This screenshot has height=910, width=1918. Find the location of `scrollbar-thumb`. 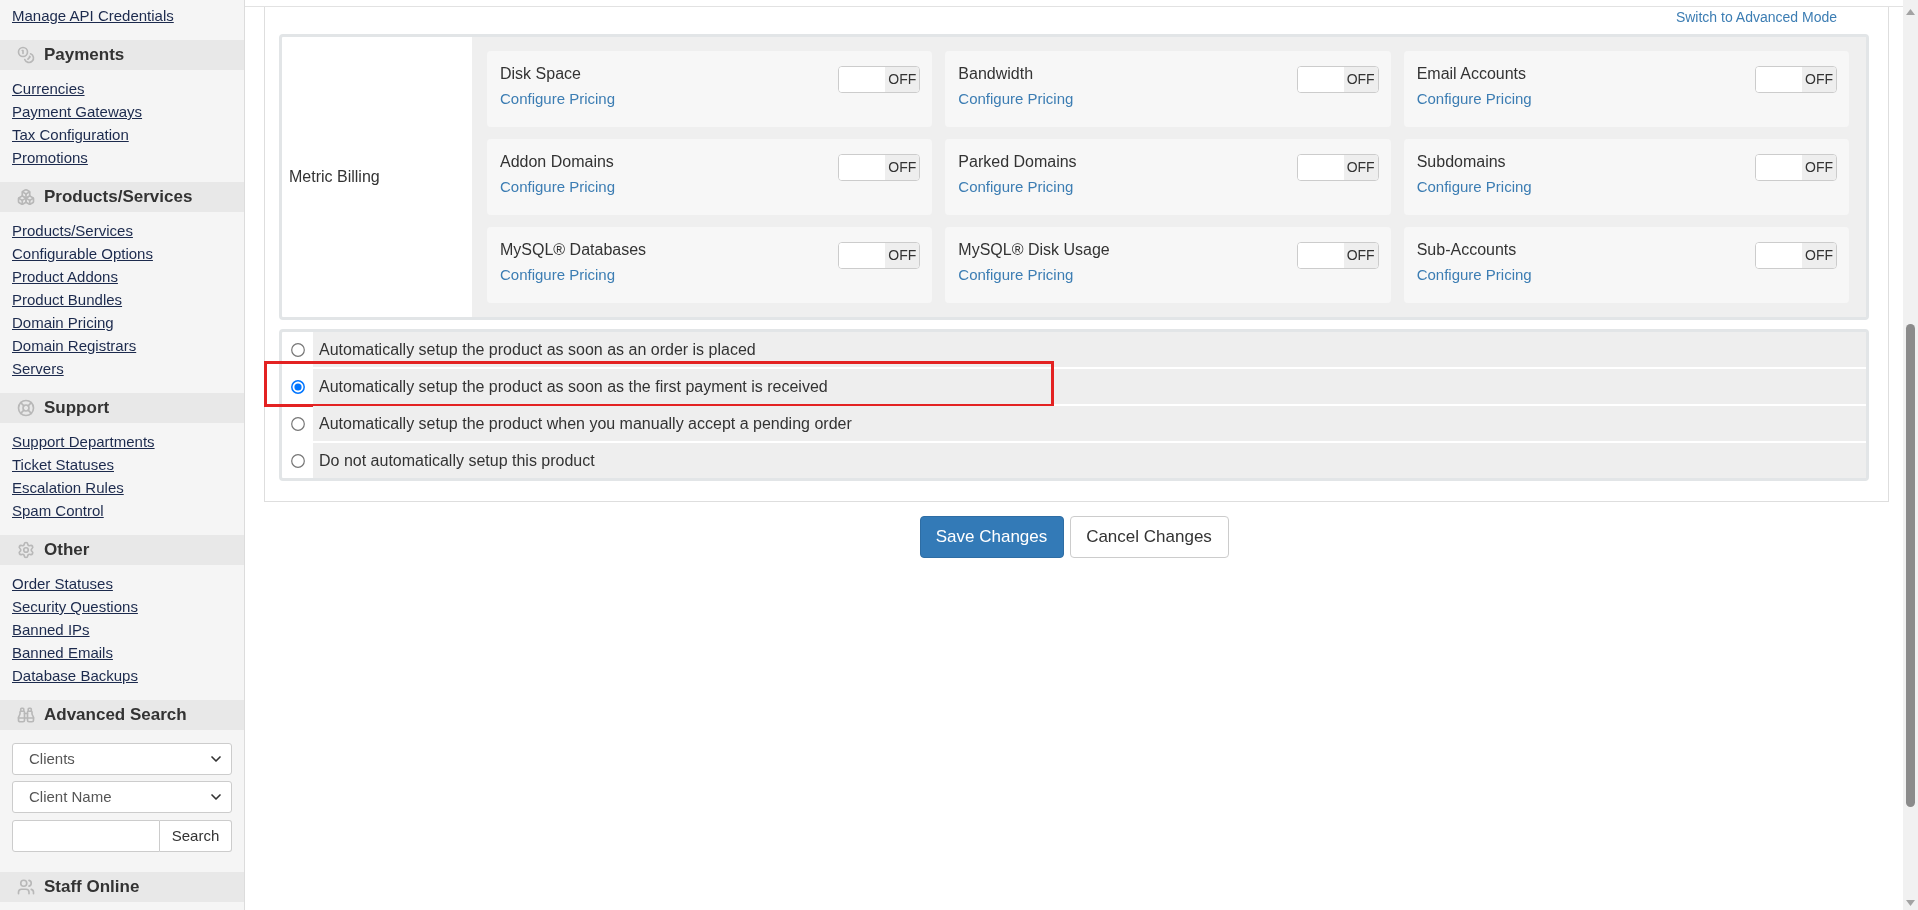

scrollbar-thumb is located at coordinates (1910, 565).